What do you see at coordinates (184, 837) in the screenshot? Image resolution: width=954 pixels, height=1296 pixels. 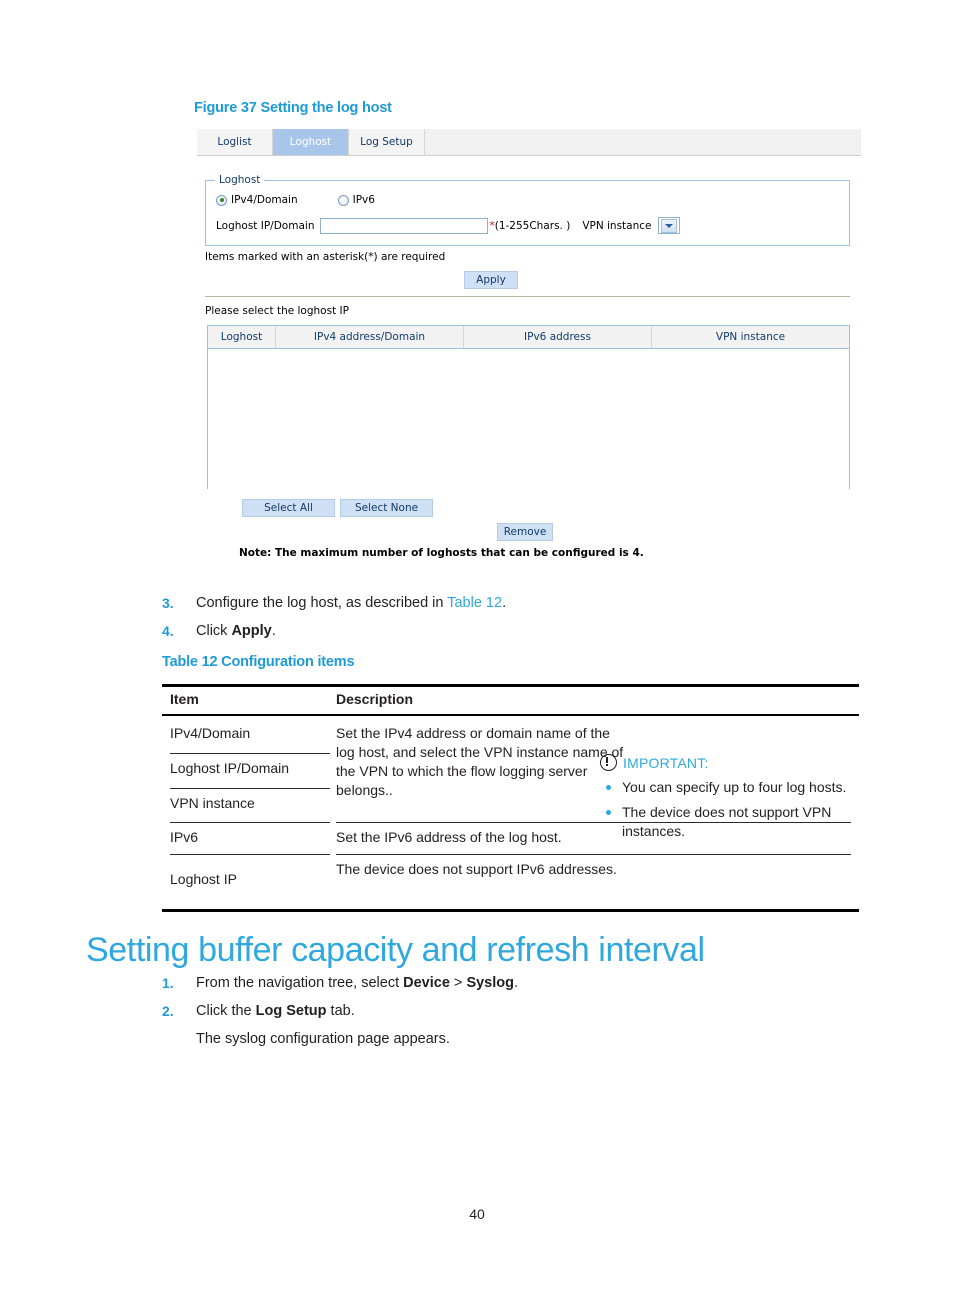 I see `table-row-item-ipv6: IPv6` at bounding box center [184, 837].